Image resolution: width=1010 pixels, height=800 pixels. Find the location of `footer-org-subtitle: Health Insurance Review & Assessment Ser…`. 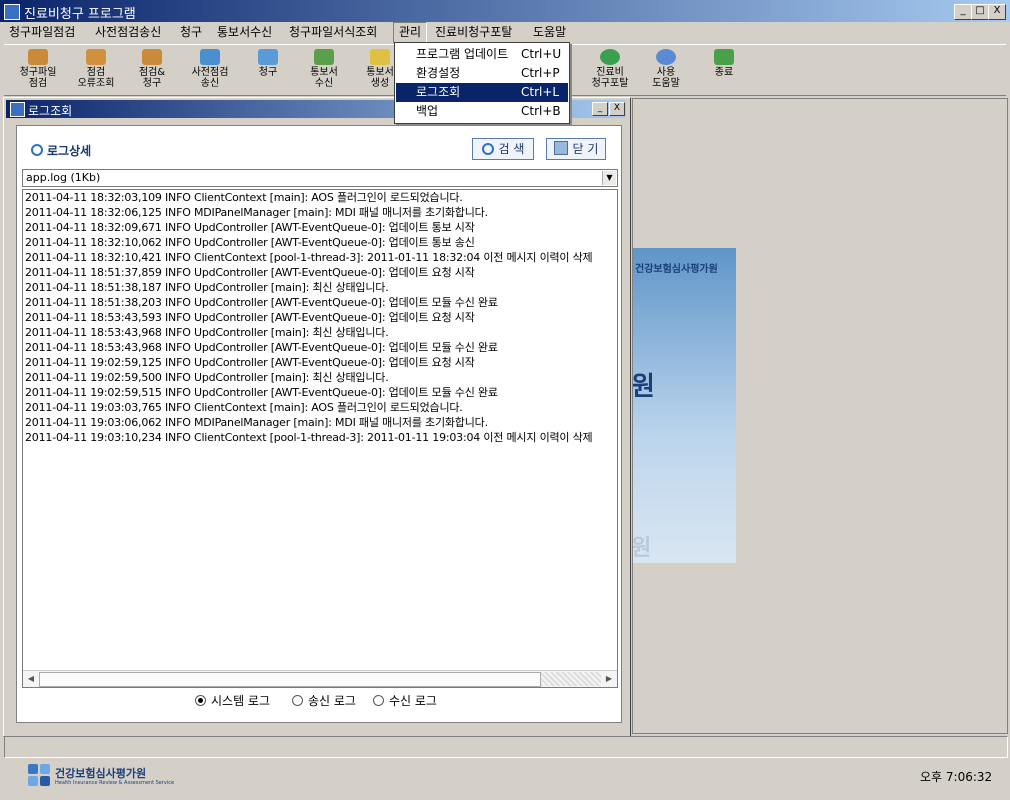

footer-org-subtitle: Health Insurance Review & Assessment Ser… is located at coordinates (115, 783).